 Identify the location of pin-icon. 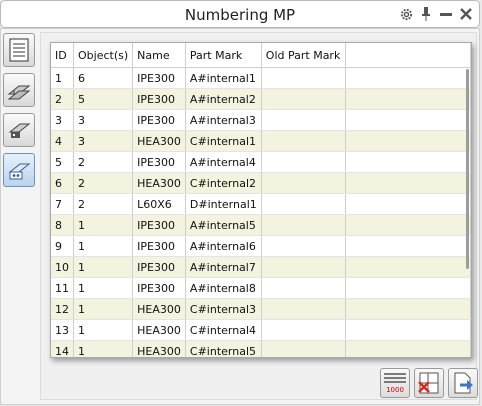
(426, 14).